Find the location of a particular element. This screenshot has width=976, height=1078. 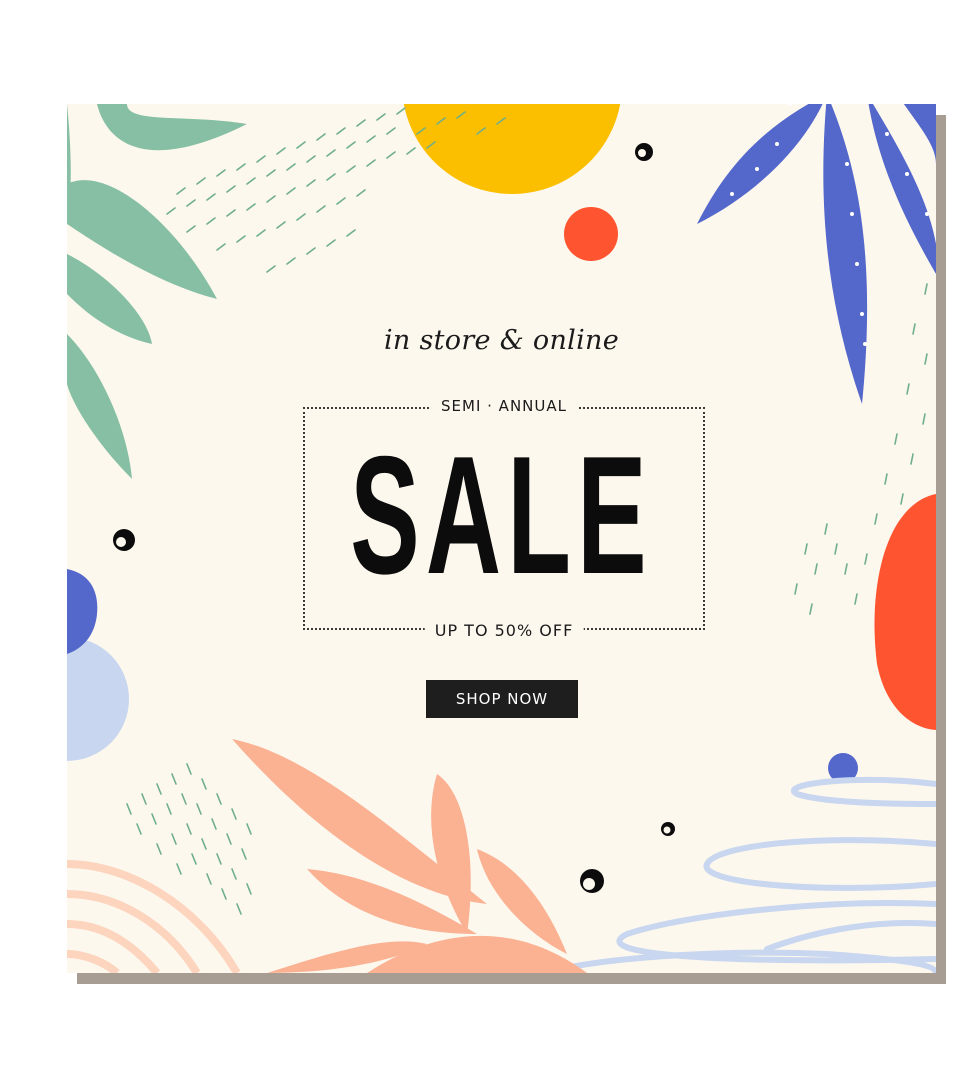

sale-headline: SALE is located at coordinates (501, 515).